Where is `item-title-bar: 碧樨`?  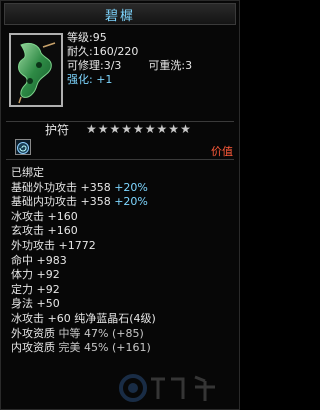 item-title-bar: 碧樨 is located at coordinates (120, 14).